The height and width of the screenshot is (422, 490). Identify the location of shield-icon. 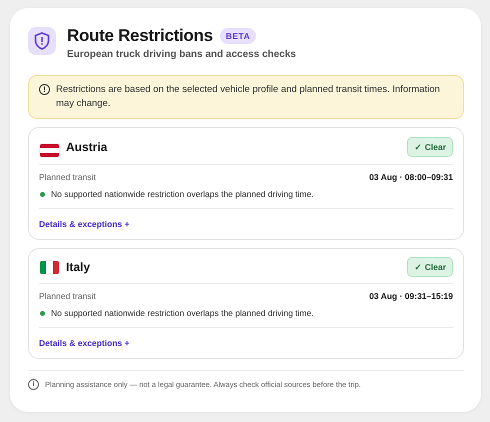
(42, 41).